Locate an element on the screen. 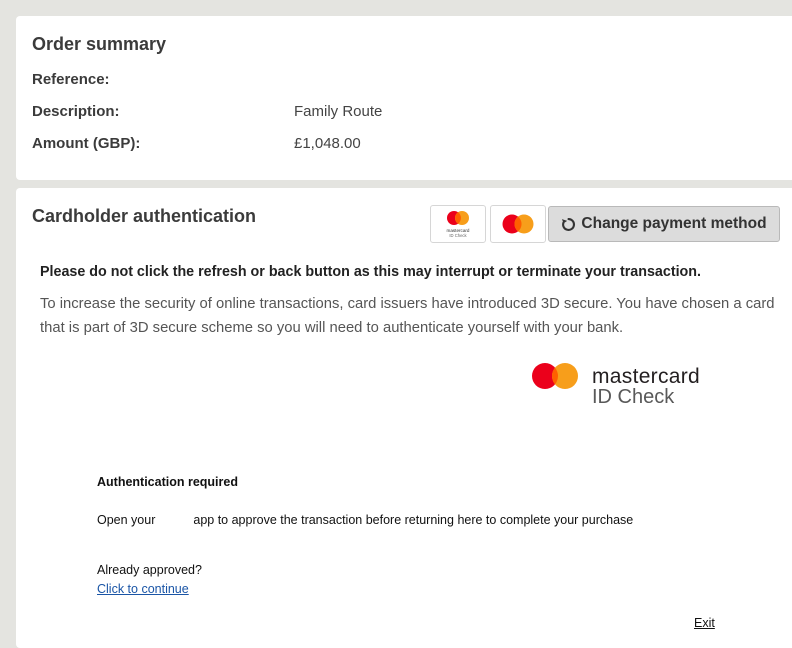 Image resolution: width=792 pixels, height=648 pixels. message-before-app-name: Open your is located at coordinates (126, 520).